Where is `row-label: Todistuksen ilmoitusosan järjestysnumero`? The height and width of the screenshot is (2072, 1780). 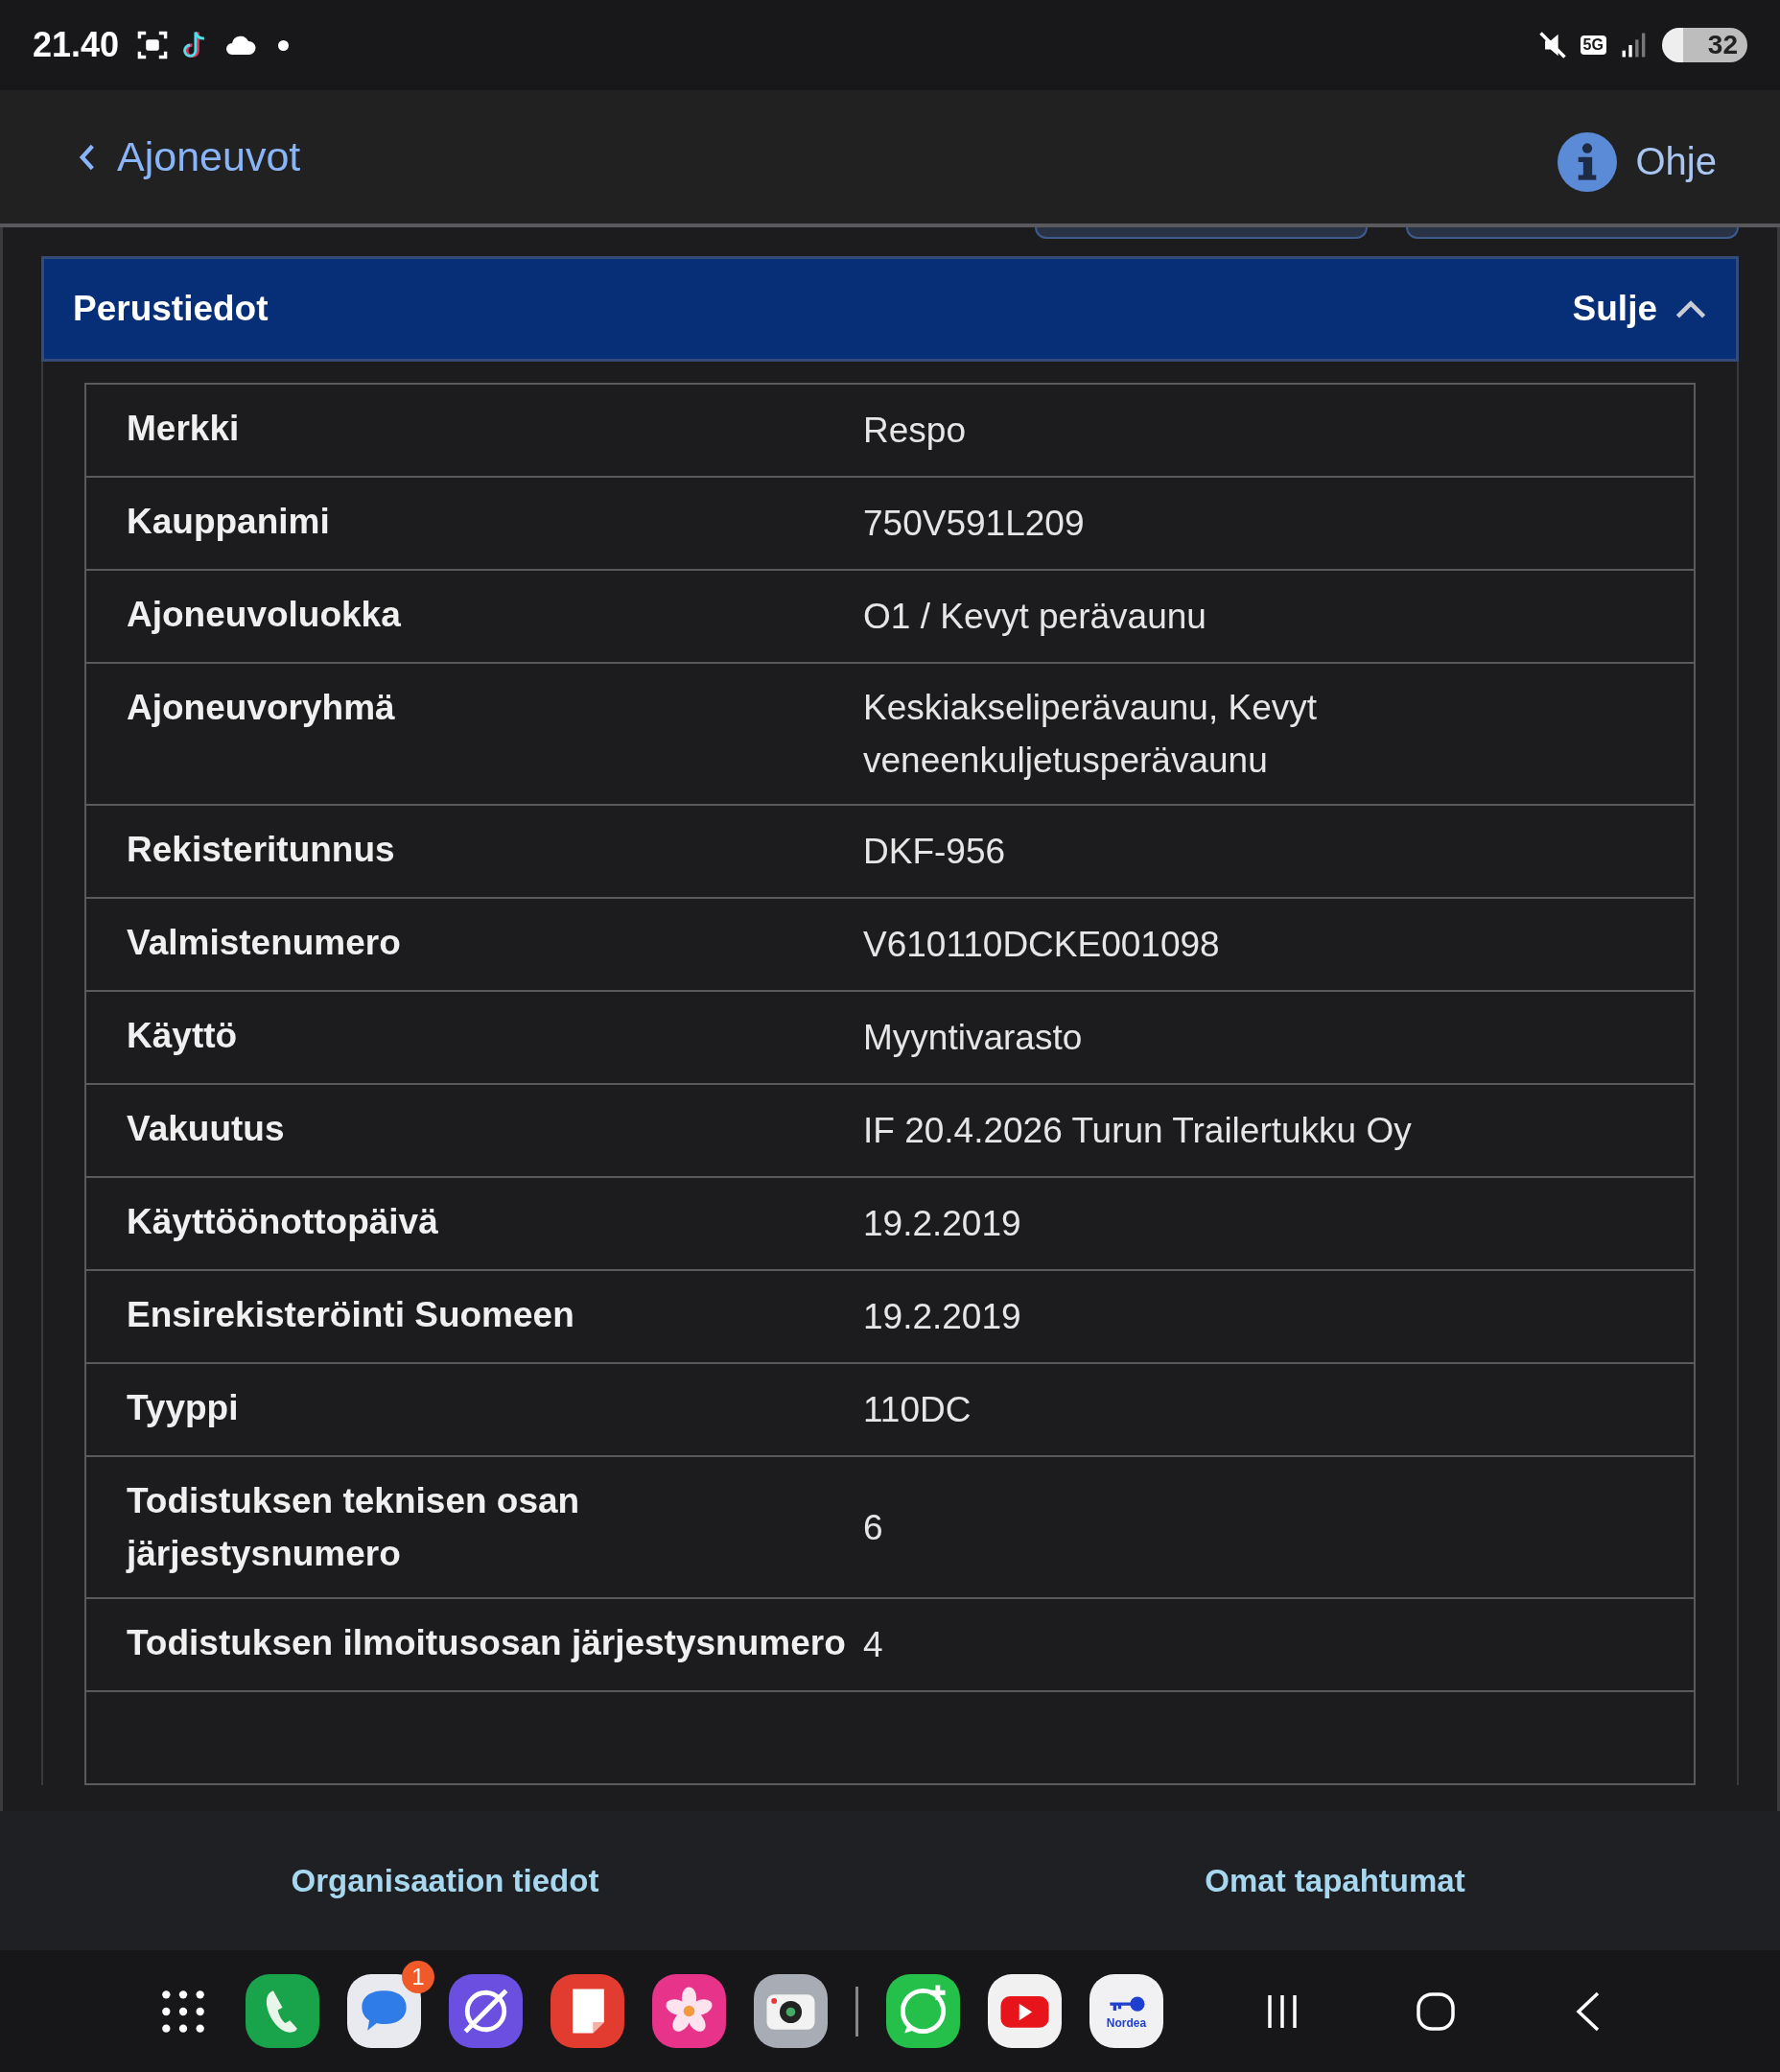 row-label: Todistuksen ilmoitusosan järjestysnumero is located at coordinates (486, 1643).